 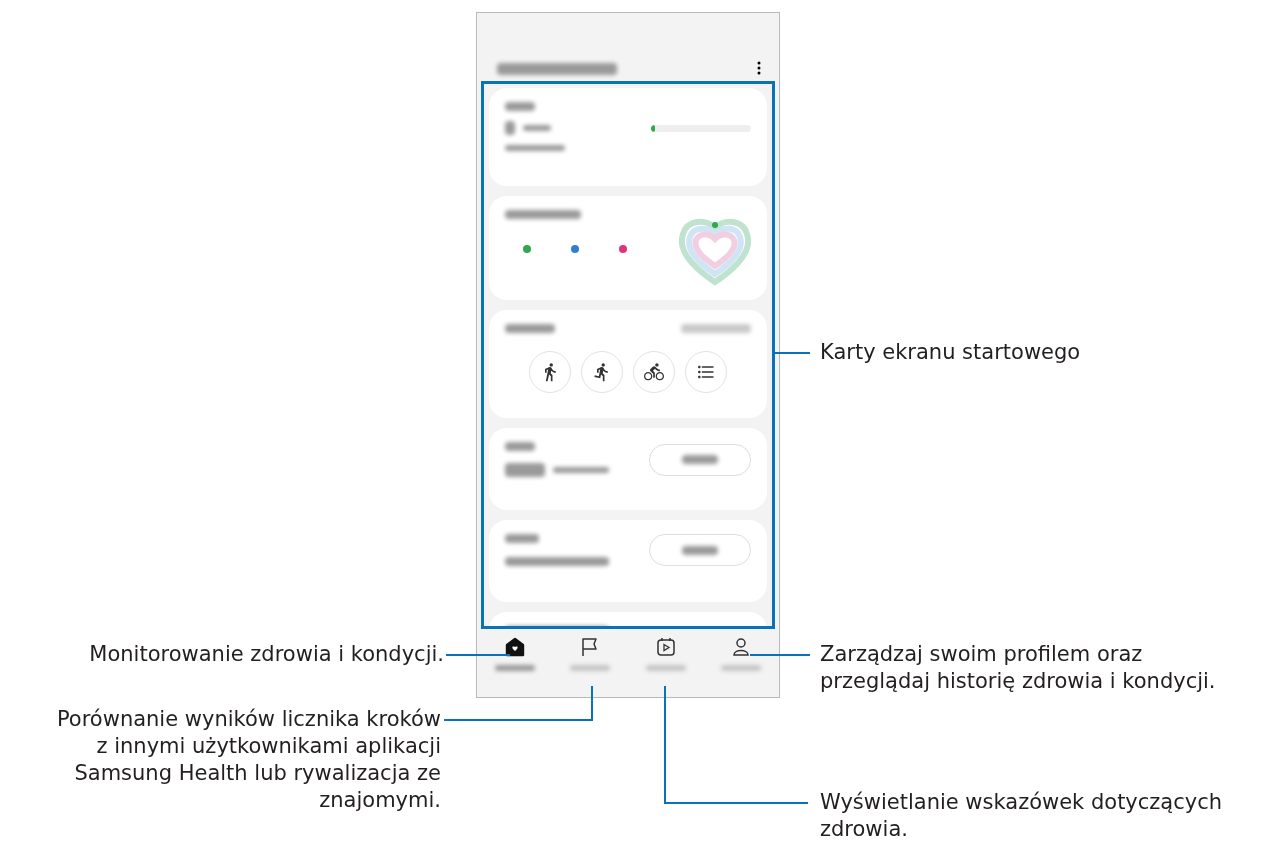 What do you see at coordinates (950, 352) in the screenshot?
I see `callout-text: Karty ekranu startowego` at bounding box center [950, 352].